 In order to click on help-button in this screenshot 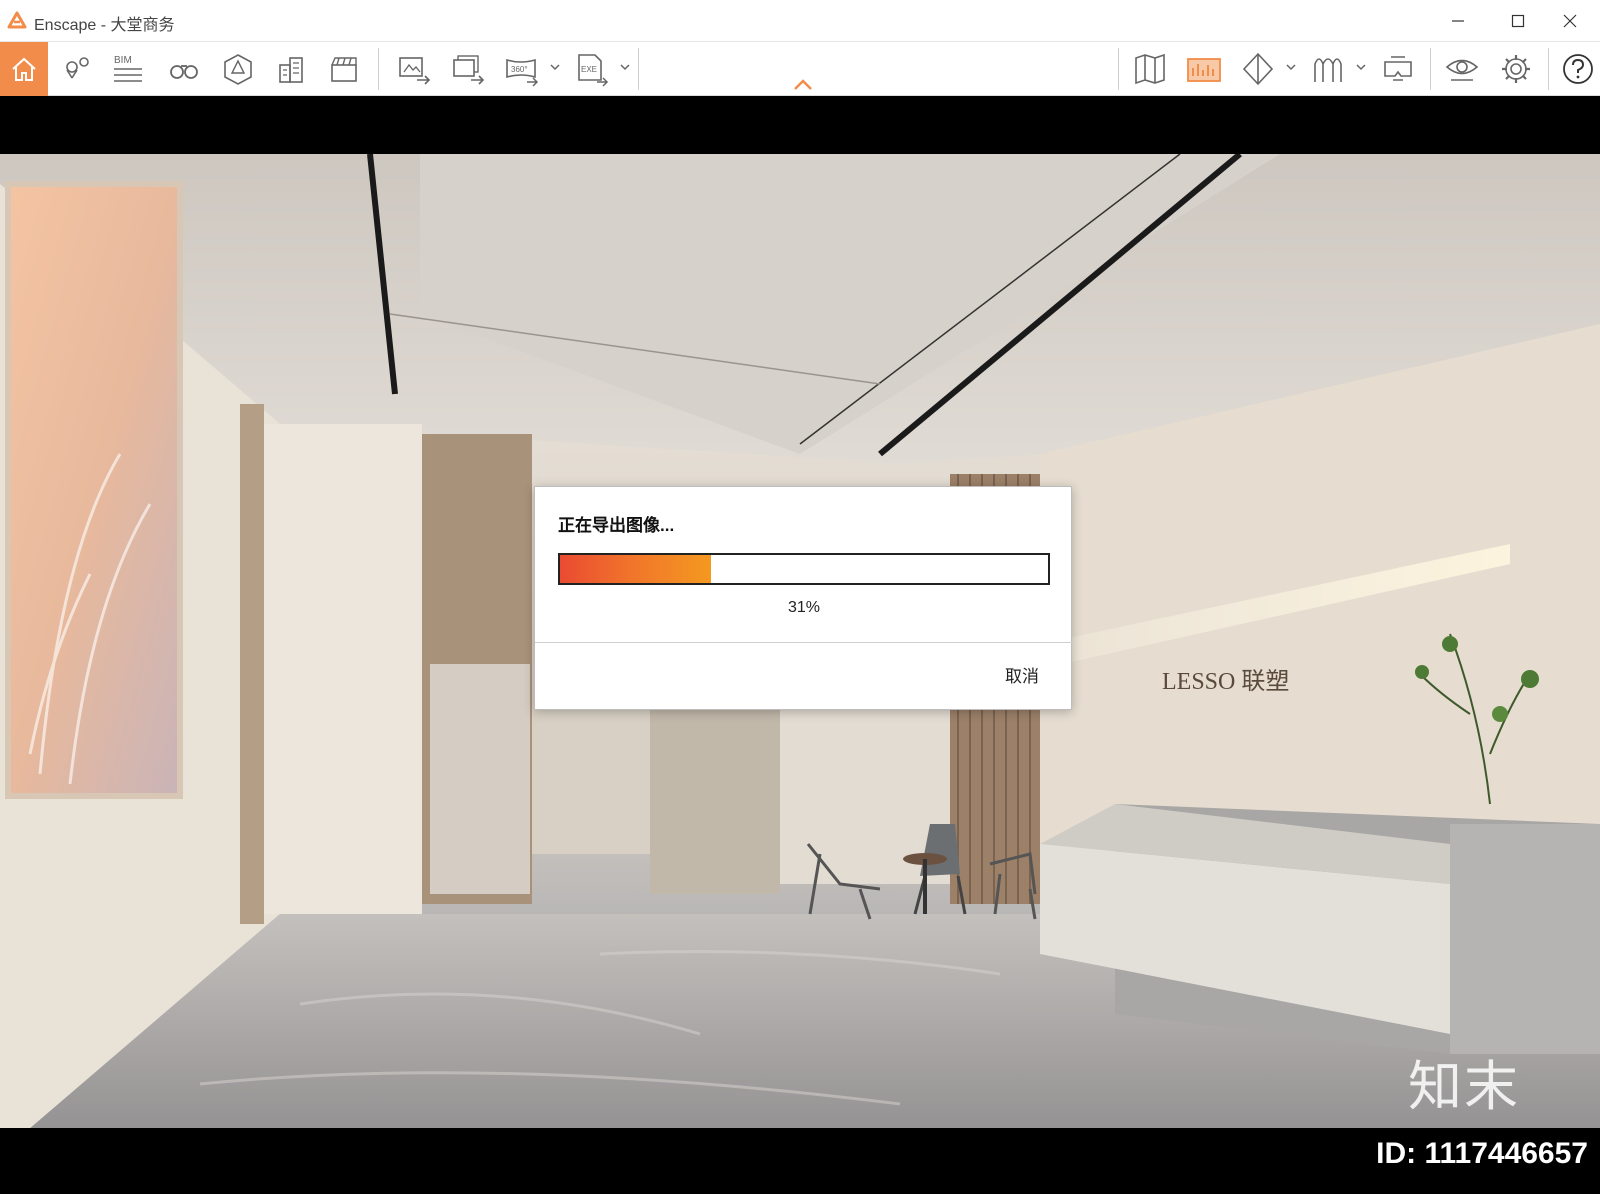, I will do `click(1578, 69)`.